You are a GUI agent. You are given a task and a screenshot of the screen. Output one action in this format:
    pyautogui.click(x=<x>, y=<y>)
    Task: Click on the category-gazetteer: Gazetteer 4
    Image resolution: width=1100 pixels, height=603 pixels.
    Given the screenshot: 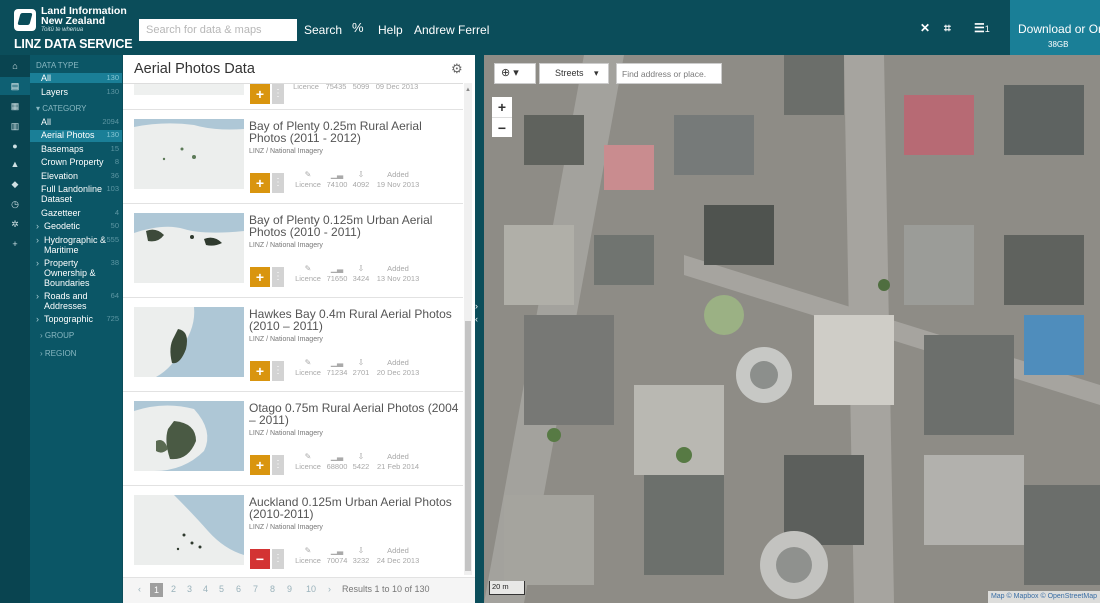 What is the action you would take?
    pyautogui.click(x=76, y=213)
    